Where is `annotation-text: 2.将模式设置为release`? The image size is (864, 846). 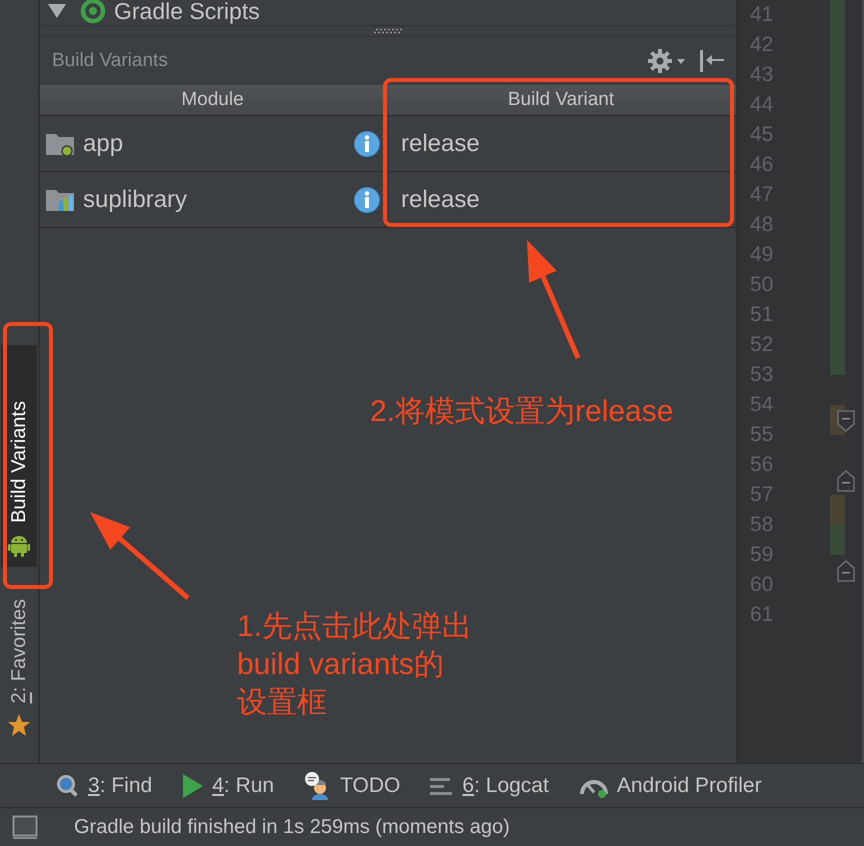 annotation-text: 2.将模式设置为release is located at coordinates (522, 412).